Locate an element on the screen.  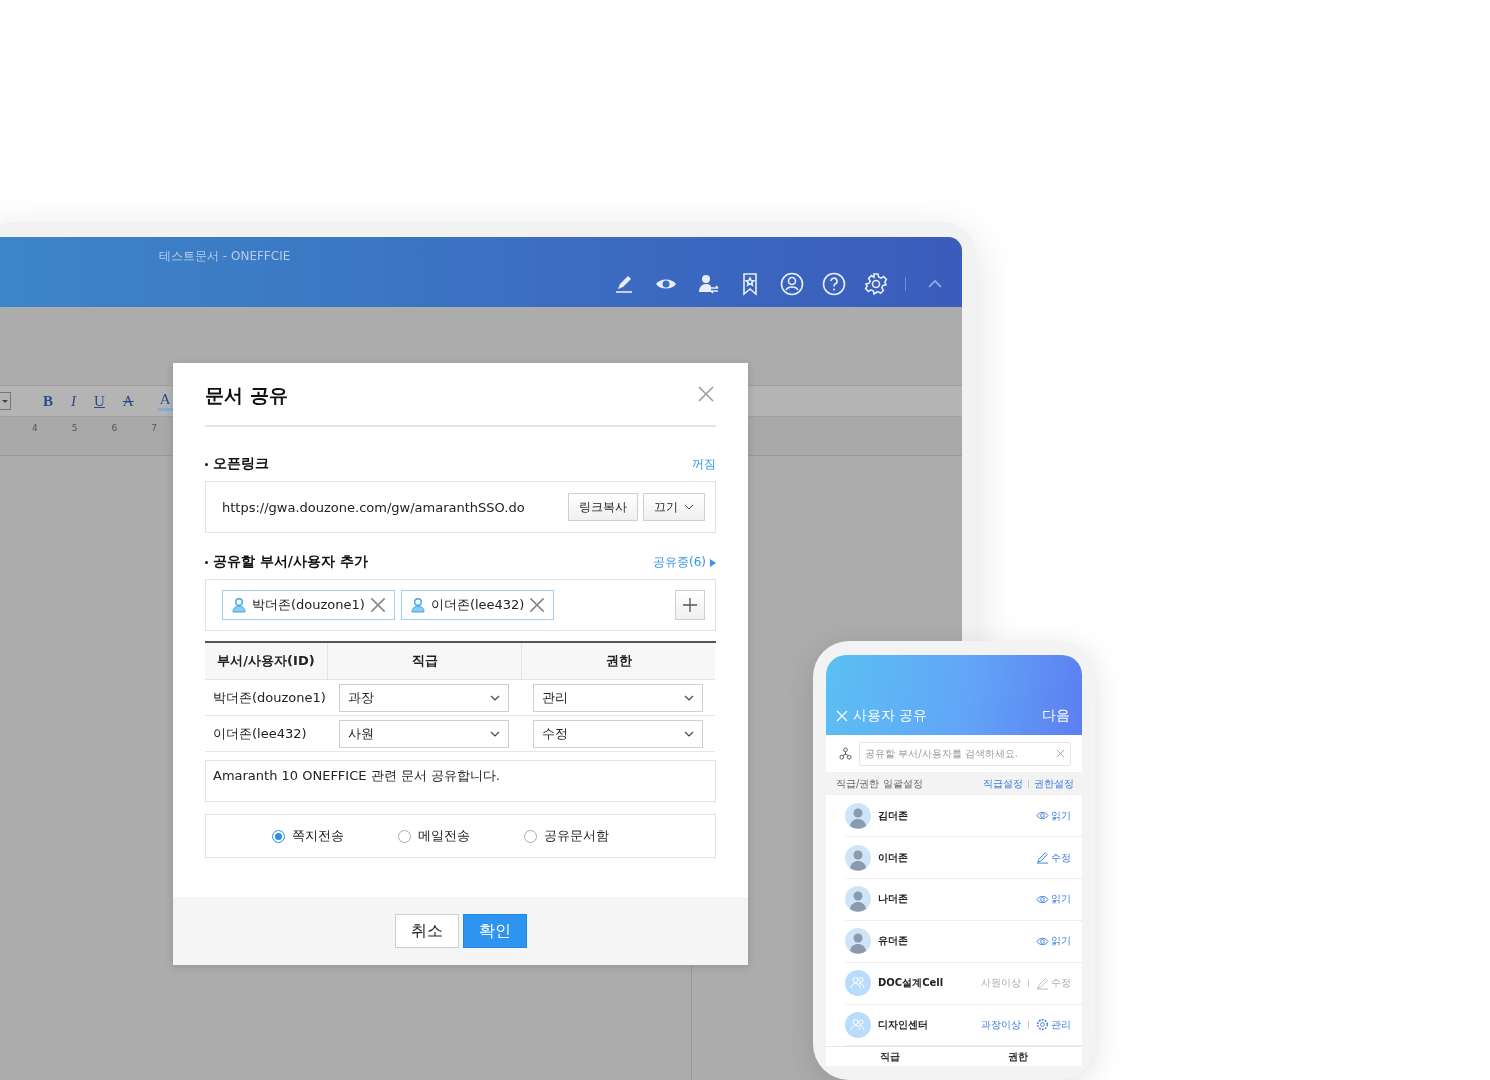
column-header: 부서/사용자(ID) is located at coordinates (266, 661).